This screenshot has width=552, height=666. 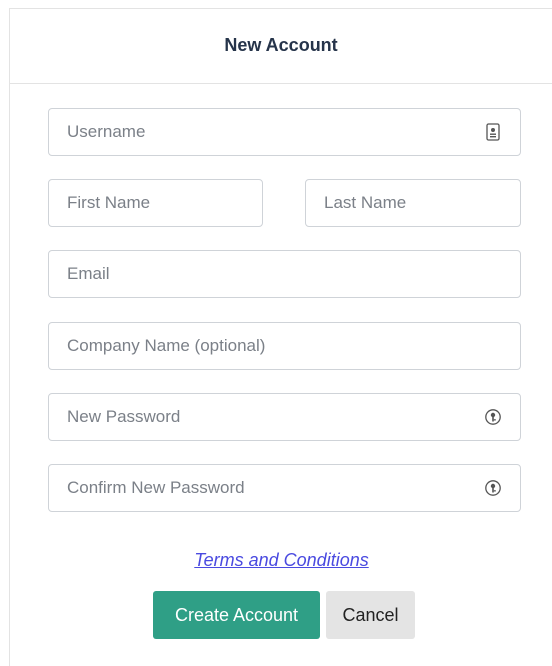 What do you see at coordinates (365, 202) in the screenshot?
I see `last-name-placeholder: Last Name` at bounding box center [365, 202].